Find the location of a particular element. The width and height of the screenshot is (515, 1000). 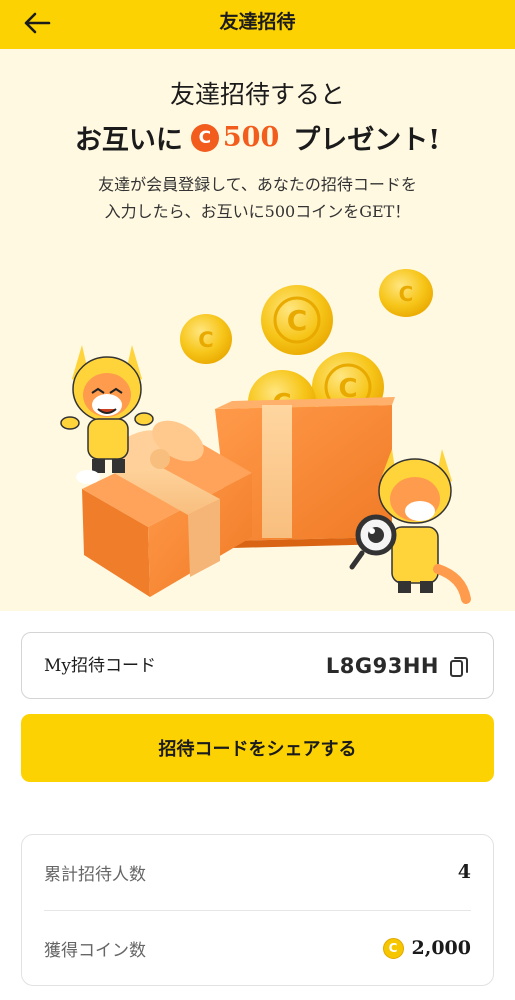

invite-code-value: L8G93HH is located at coordinates (382, 666).